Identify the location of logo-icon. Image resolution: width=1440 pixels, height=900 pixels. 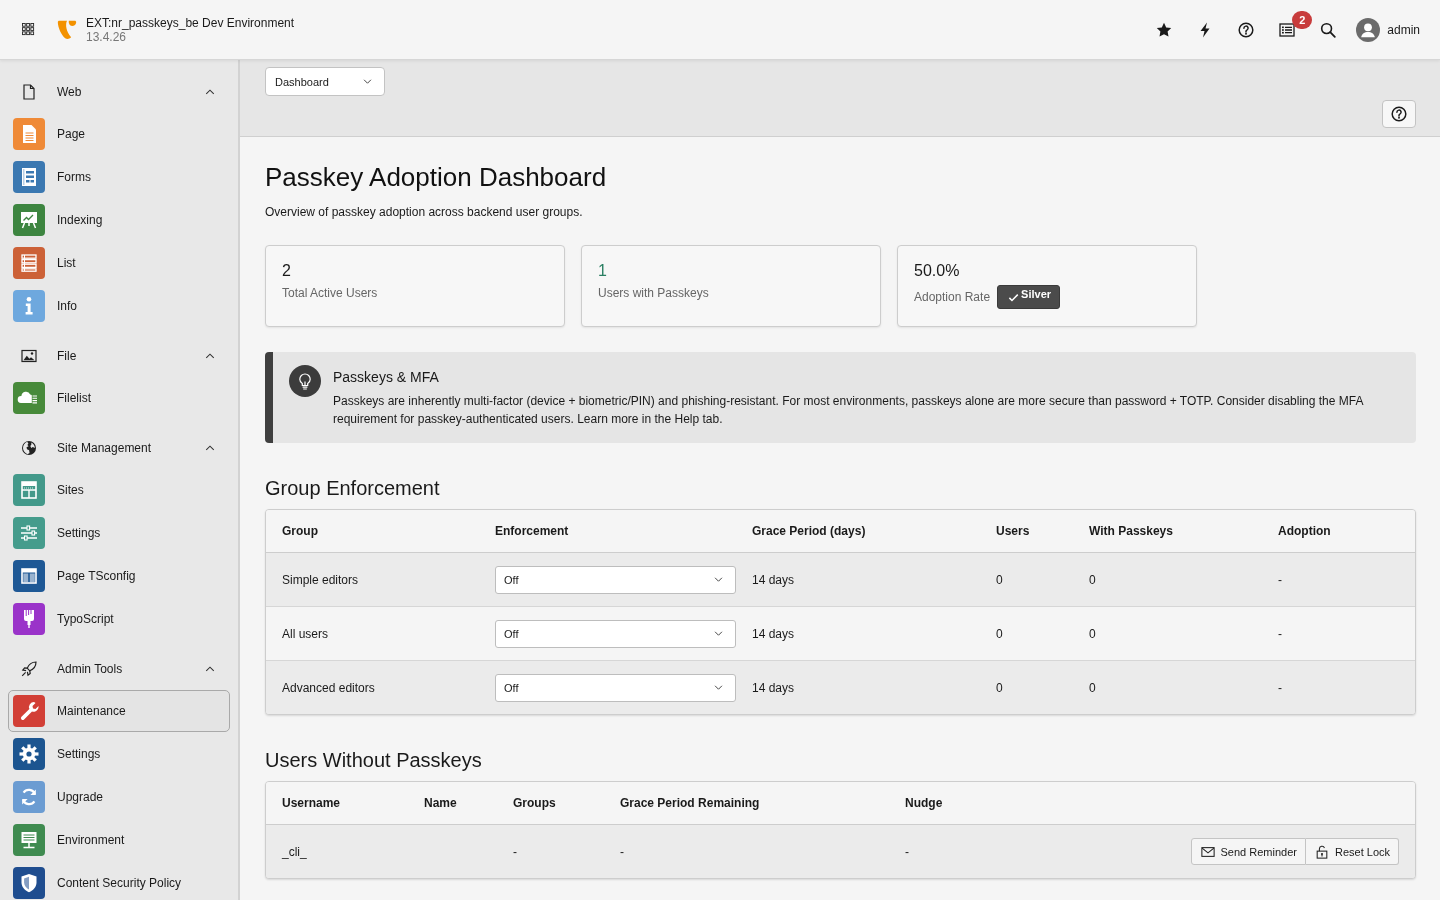
(67, 29).